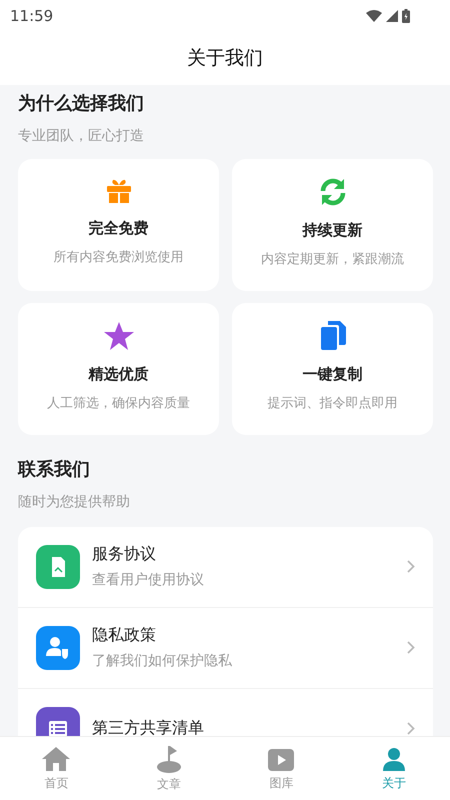  What do you see at coordinates (118, 228) in the screenshot?
I see `card-title: 完全免费` at bounding box center [118, 228].